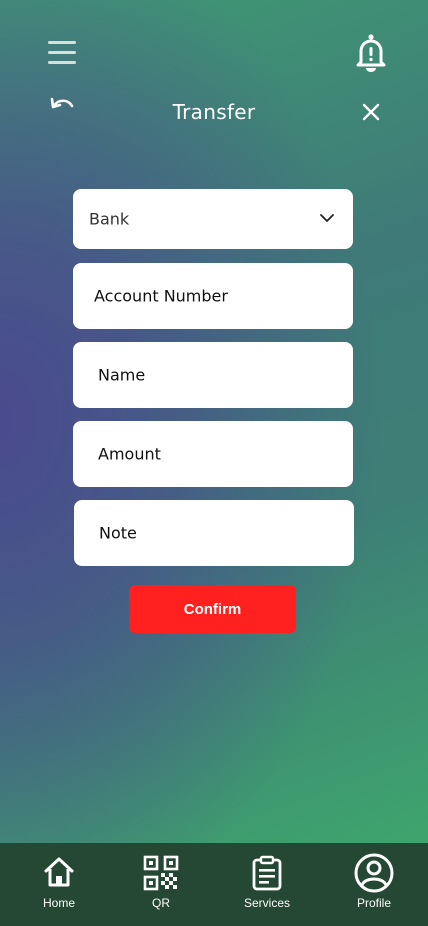 The height and width of the screenshot is (926, 428). I want to click on clipboard-icon, so click(267, 873).